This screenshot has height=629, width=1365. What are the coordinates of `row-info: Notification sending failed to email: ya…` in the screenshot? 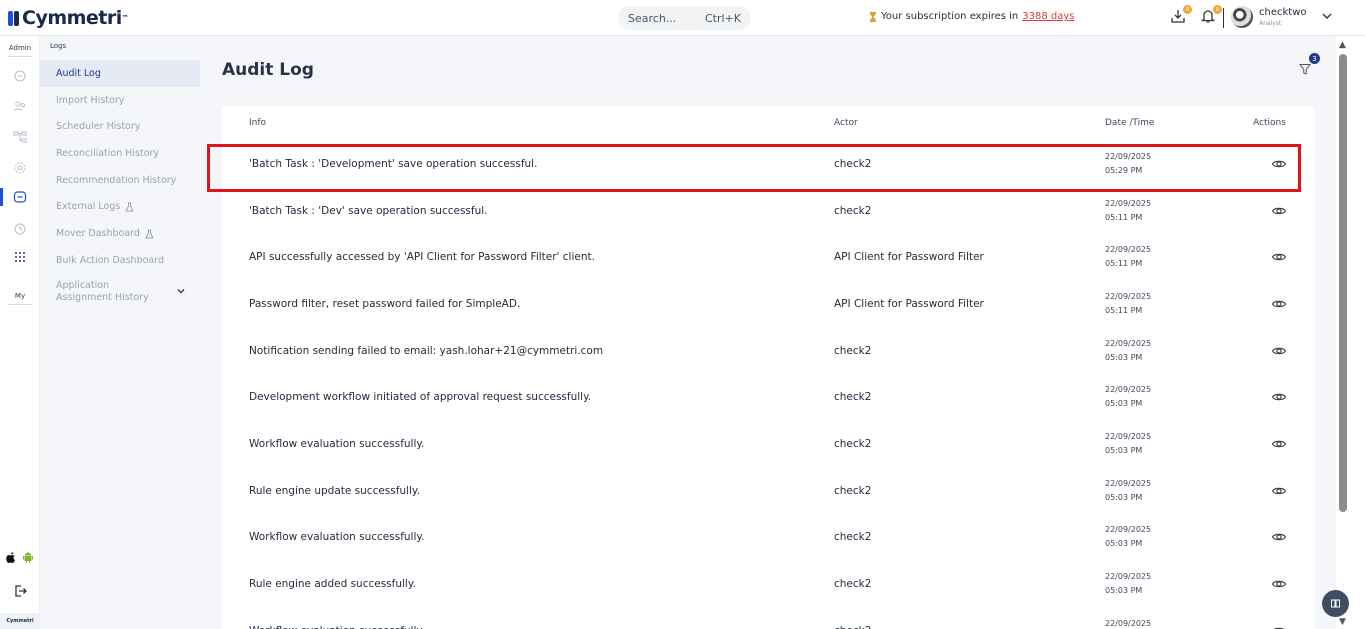 It's located at (426, 351).